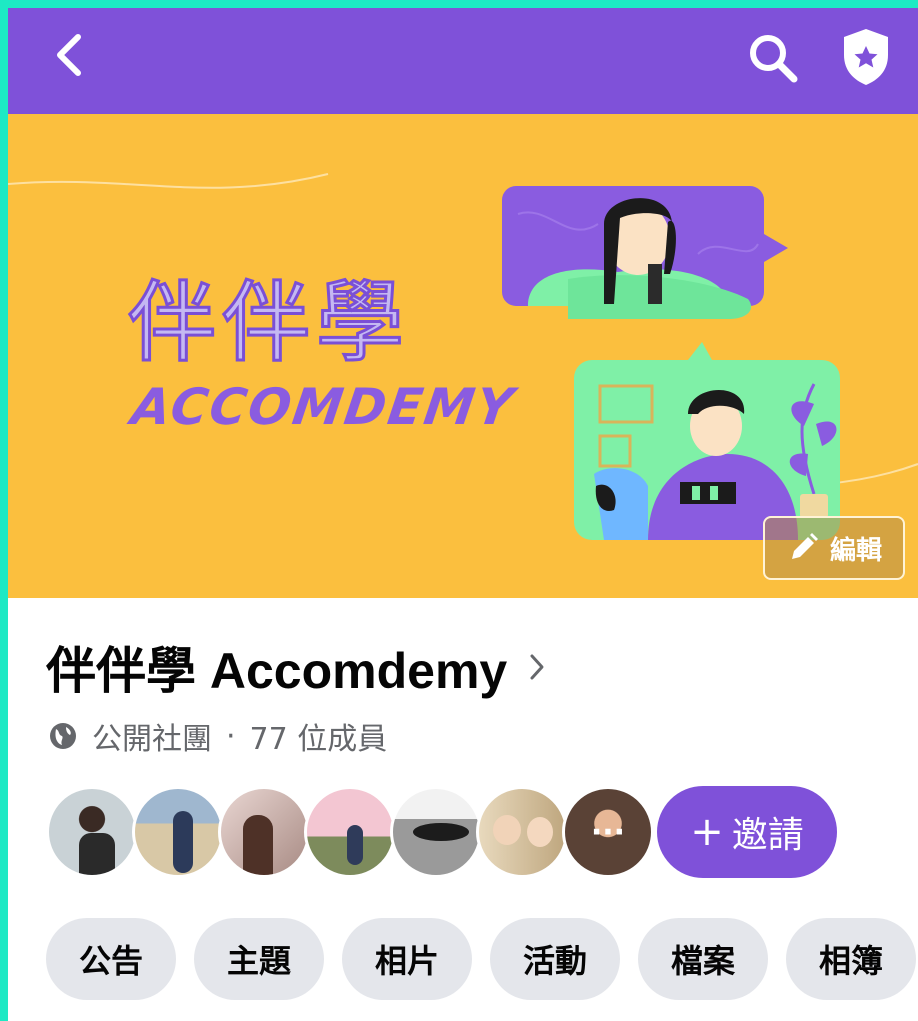  What do you see at coordinates (259, 959) in the screenshot?
I see `tab-topics: 主題` at bounding box center [259, 959].